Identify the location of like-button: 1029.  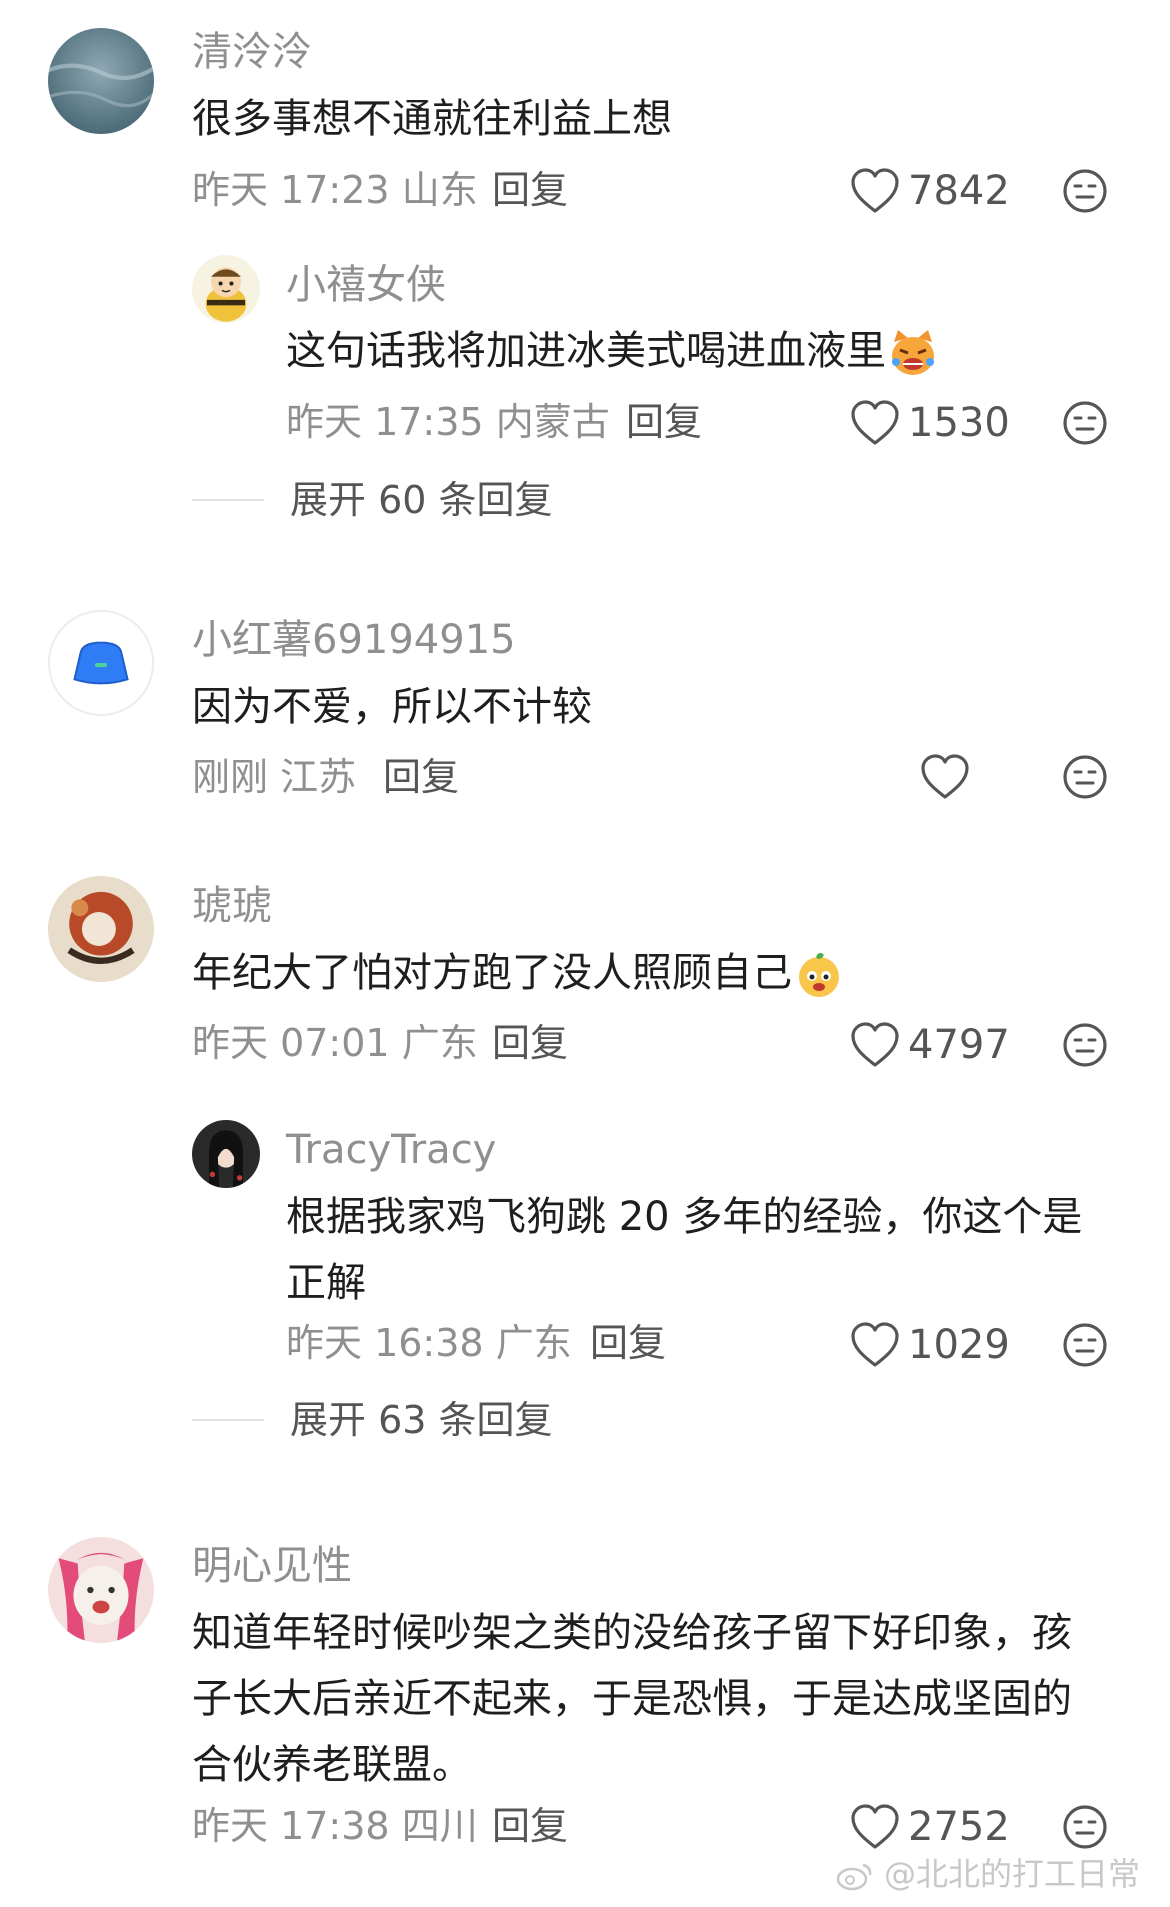
(930, 1345).